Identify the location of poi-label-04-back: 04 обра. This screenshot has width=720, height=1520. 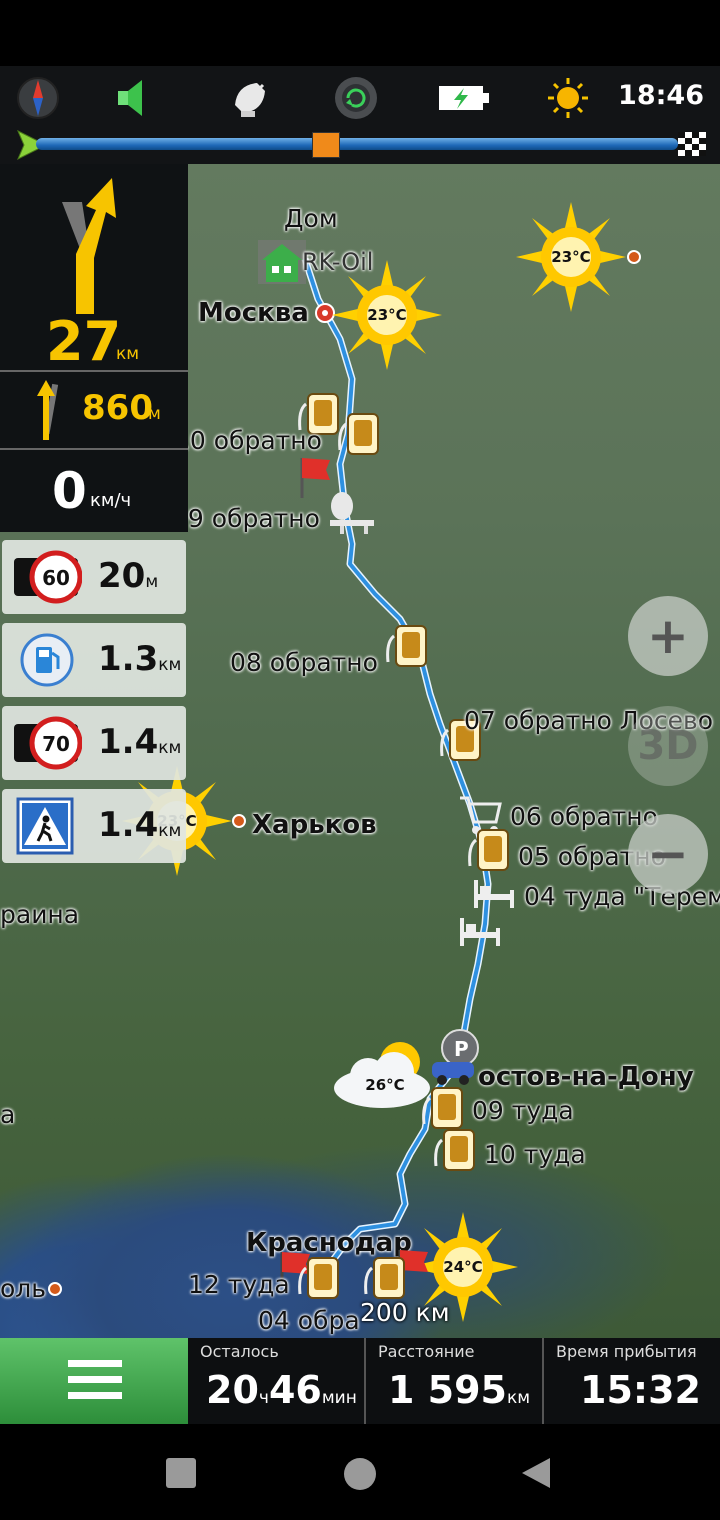
(309, 1320).